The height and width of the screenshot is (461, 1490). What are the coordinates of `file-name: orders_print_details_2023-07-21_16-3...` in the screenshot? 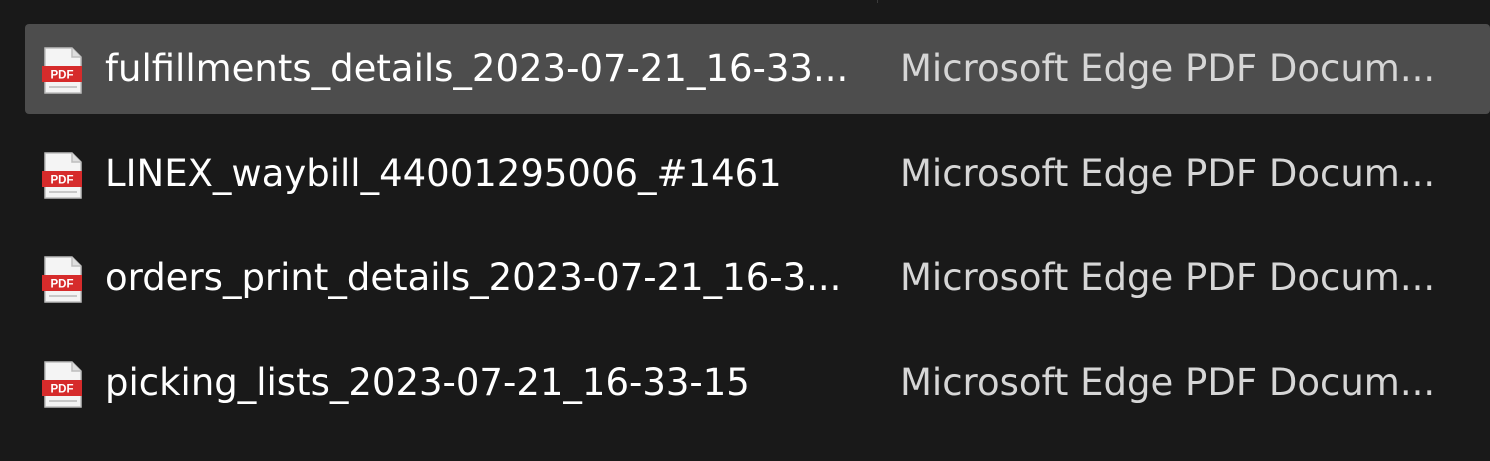 It's located at (473, 277).